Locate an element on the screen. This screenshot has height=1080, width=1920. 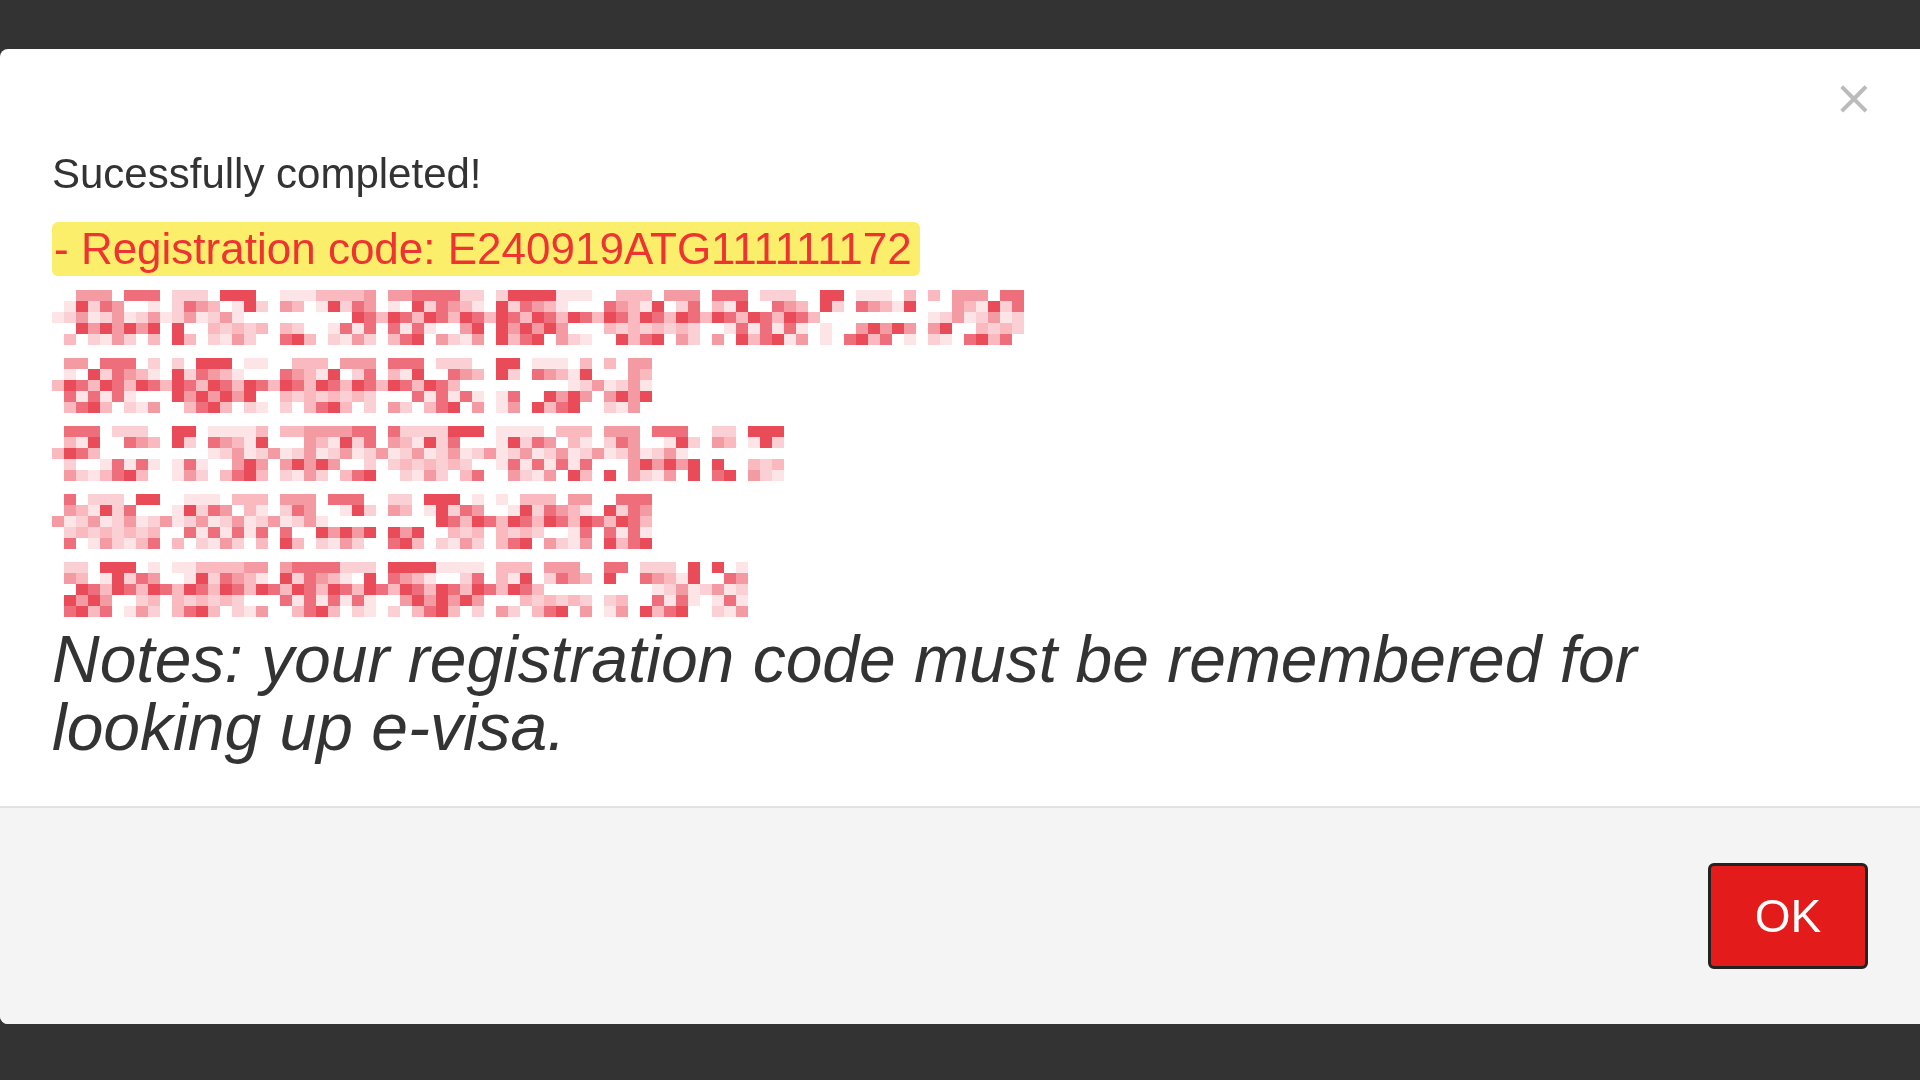
registration-code: - Registration code: E240919ATG111111172 is located at coordinates (486, 249).